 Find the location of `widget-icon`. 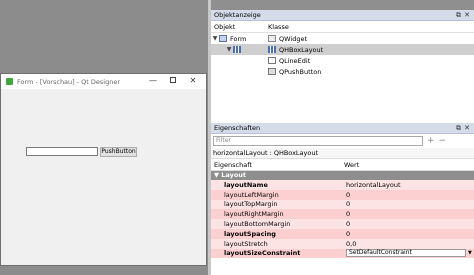

widget-icon is located at coordinates (272, 38).